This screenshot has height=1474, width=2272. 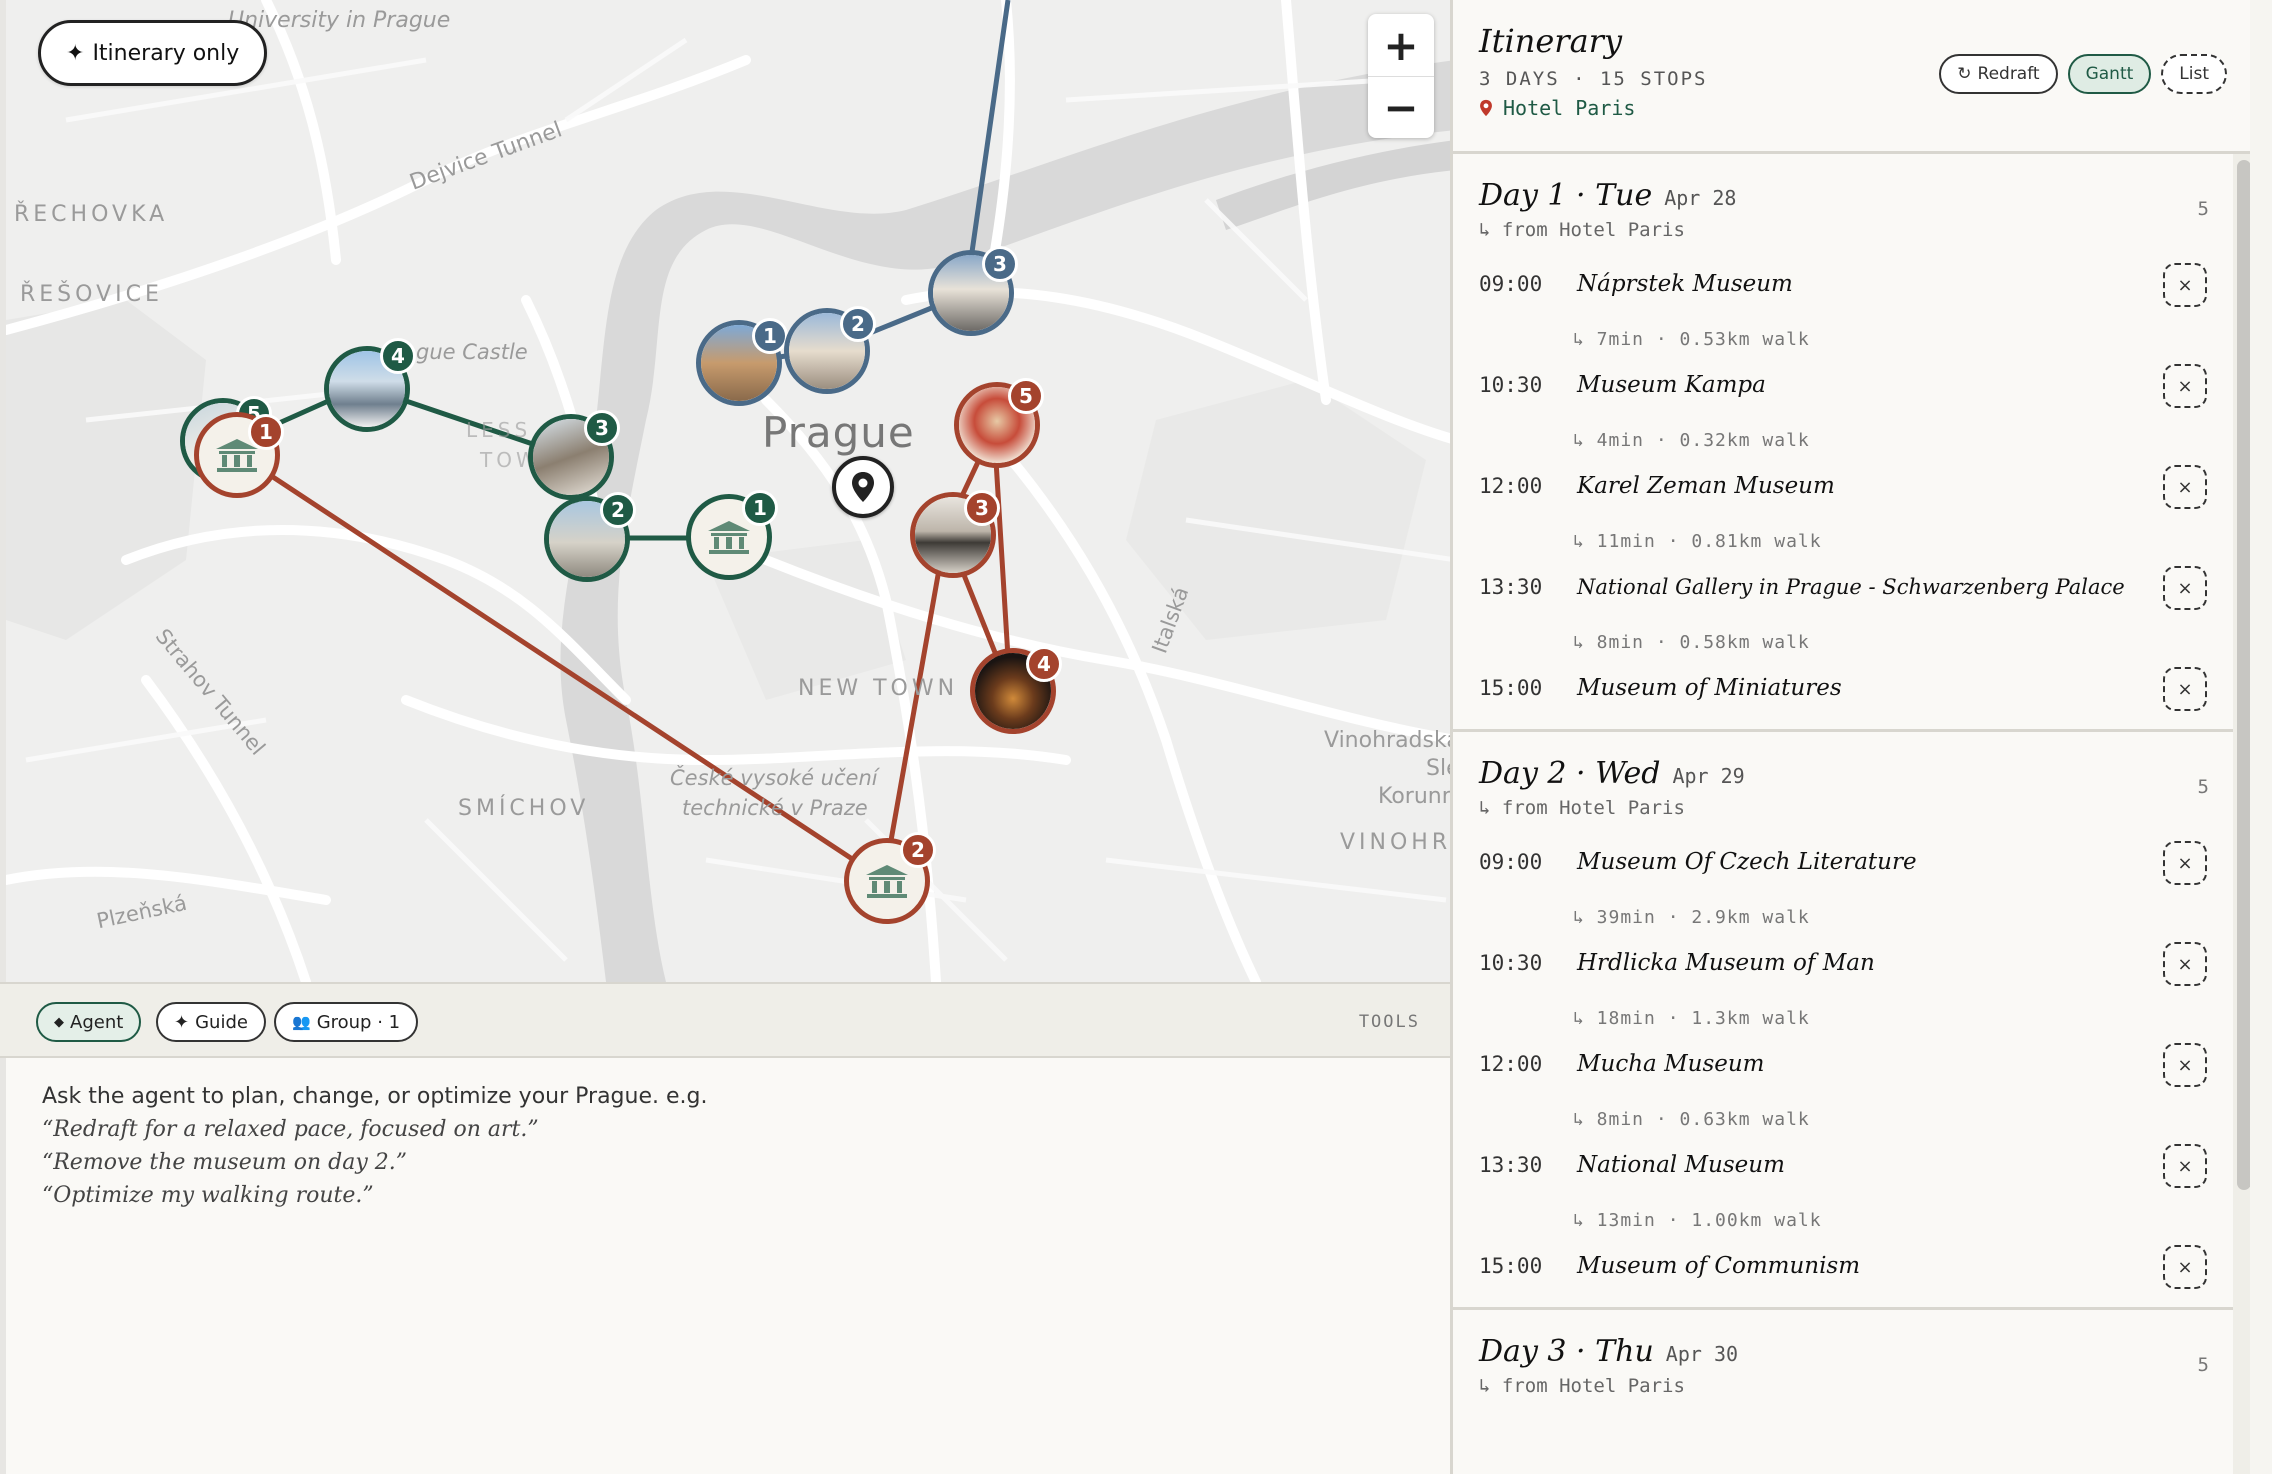 I want to click on stop-row: 10:30 Museum Kampa ×, so click(x=1843, y=385).